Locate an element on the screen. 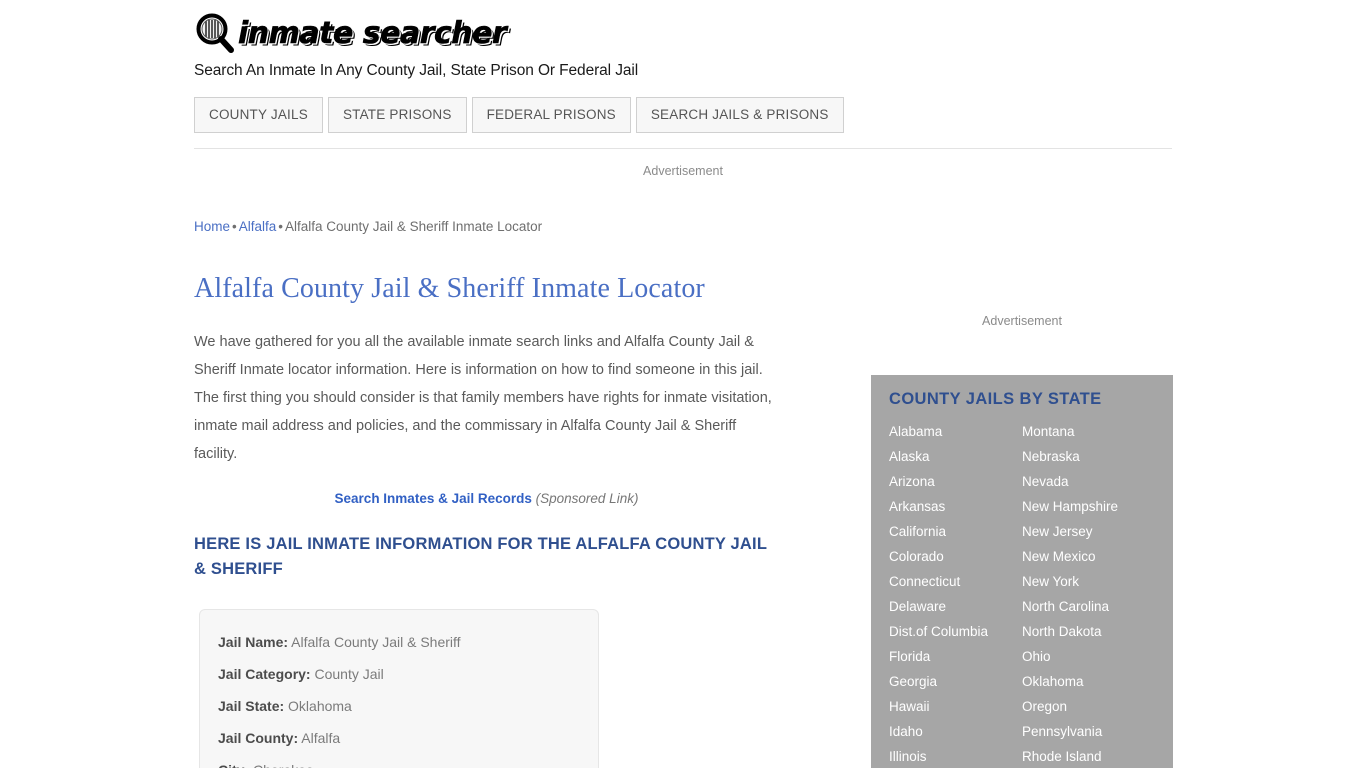 Image resolution: width=1366 pixels, height=768 pixels. info-value: Alfalfa is located at coordinates (321, 738).